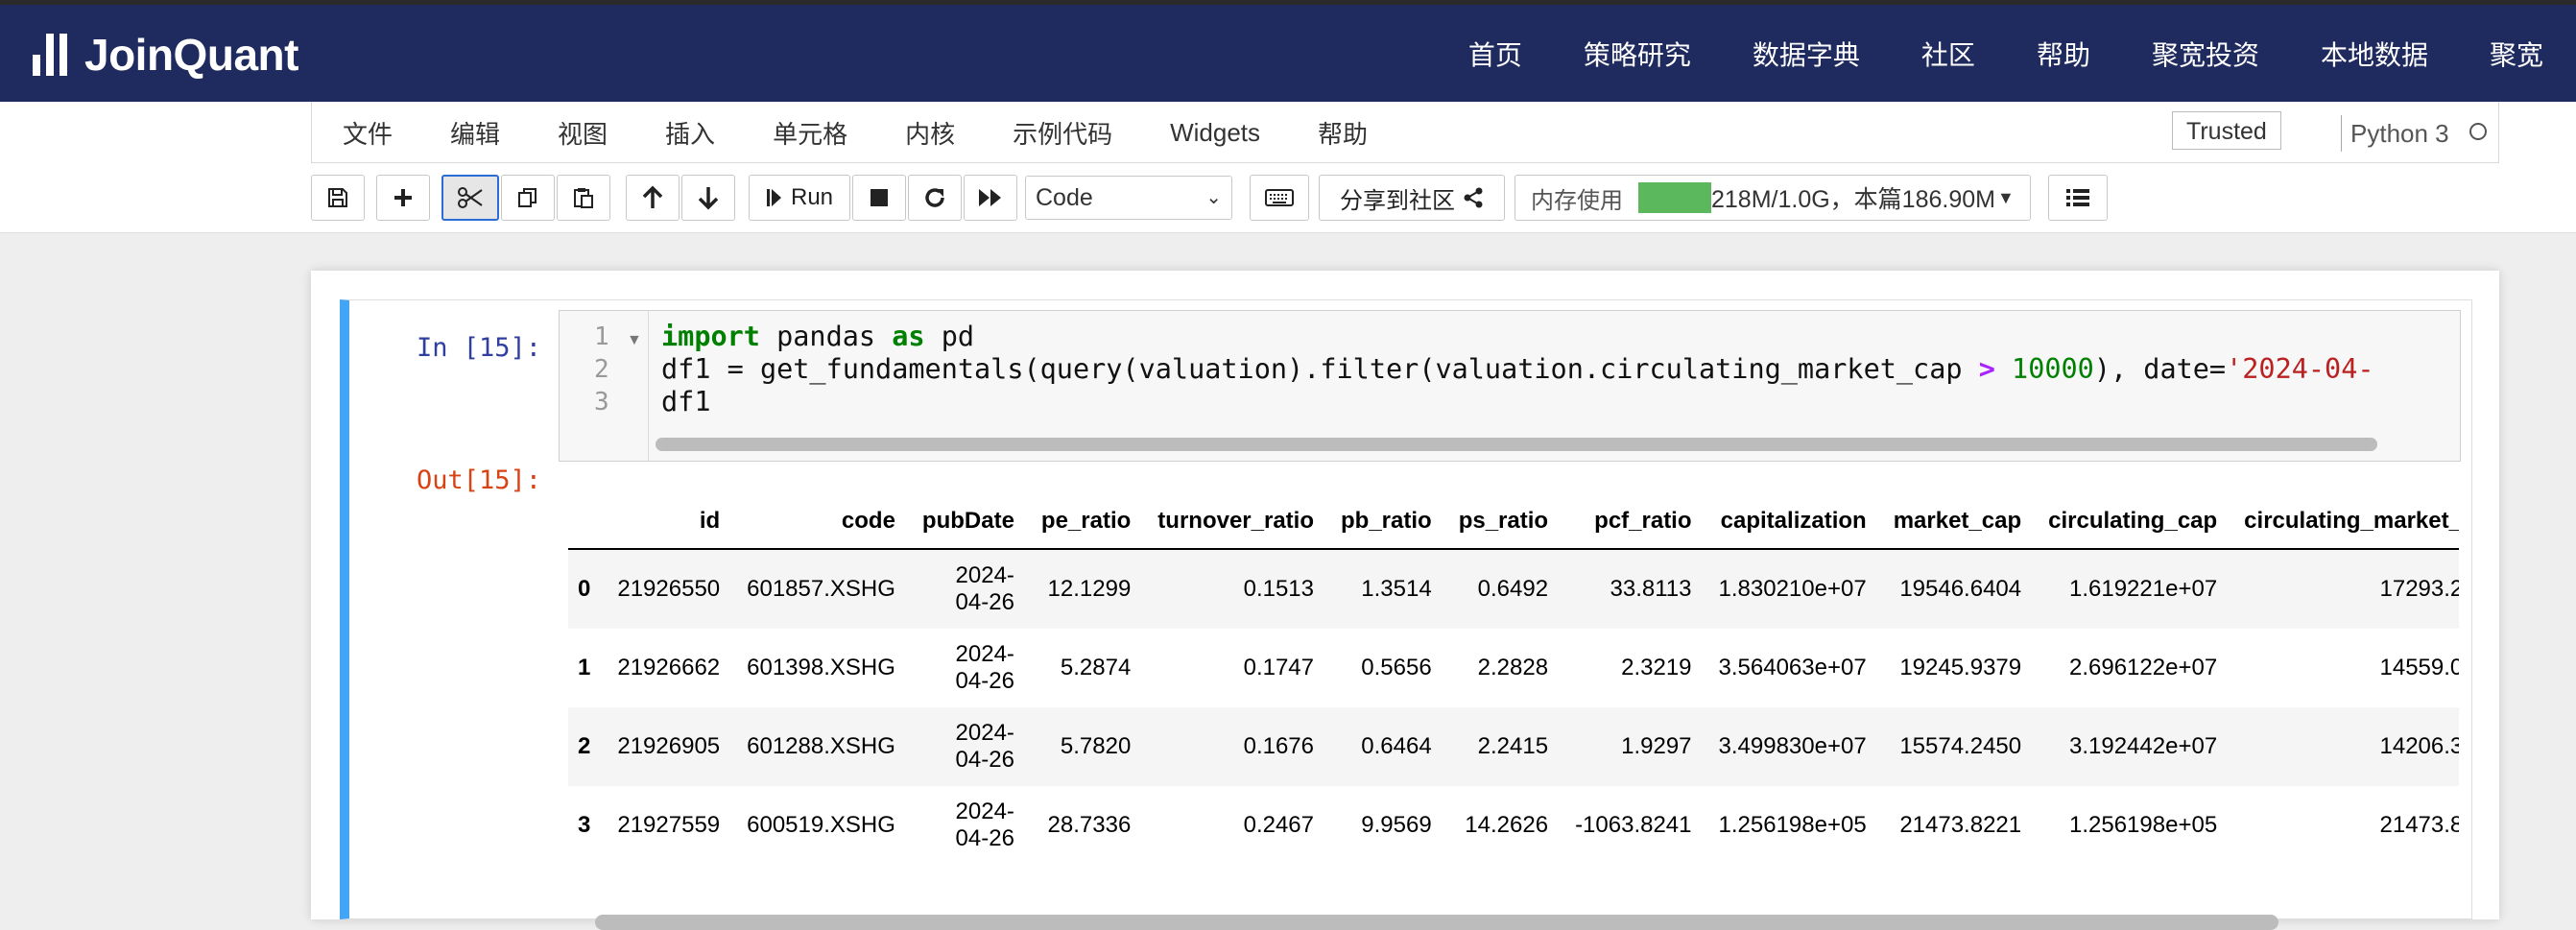 Image resolution: width=2576 pixels, height=930 pixels. I want to click on restart-run-all-button, so click(990, 198).